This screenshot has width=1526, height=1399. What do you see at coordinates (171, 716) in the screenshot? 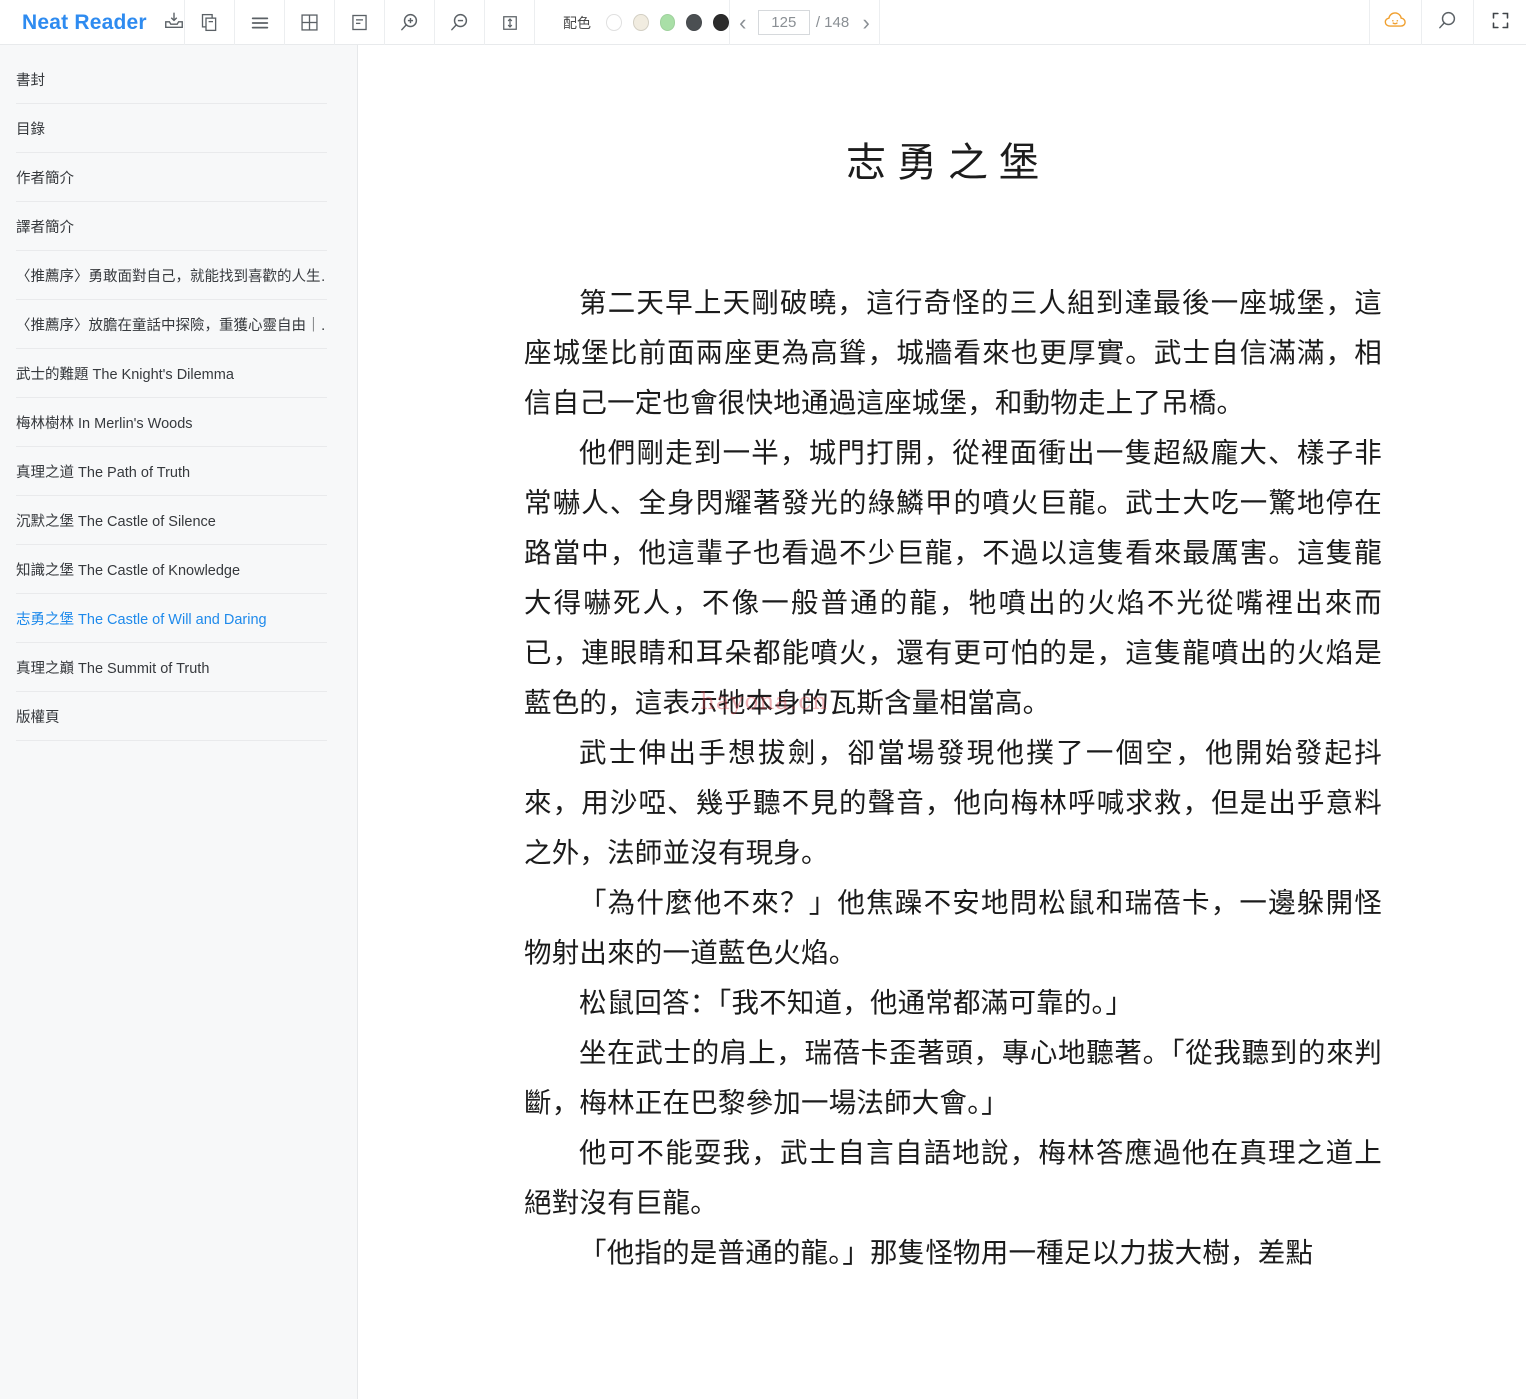
I see `sidebar-item-copyright: 版權頁` at bounding box center [171, 716].